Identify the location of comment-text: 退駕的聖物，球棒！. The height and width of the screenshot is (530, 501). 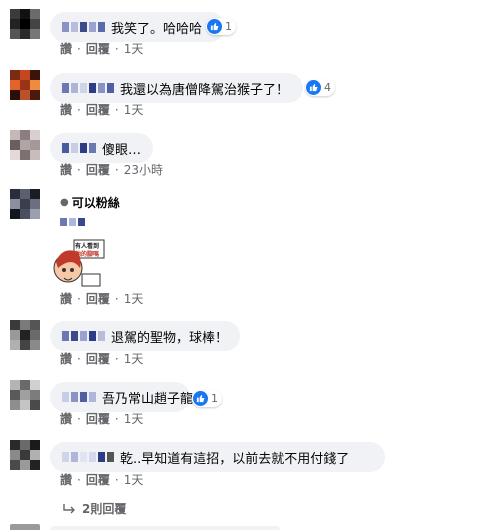
(170, 338).